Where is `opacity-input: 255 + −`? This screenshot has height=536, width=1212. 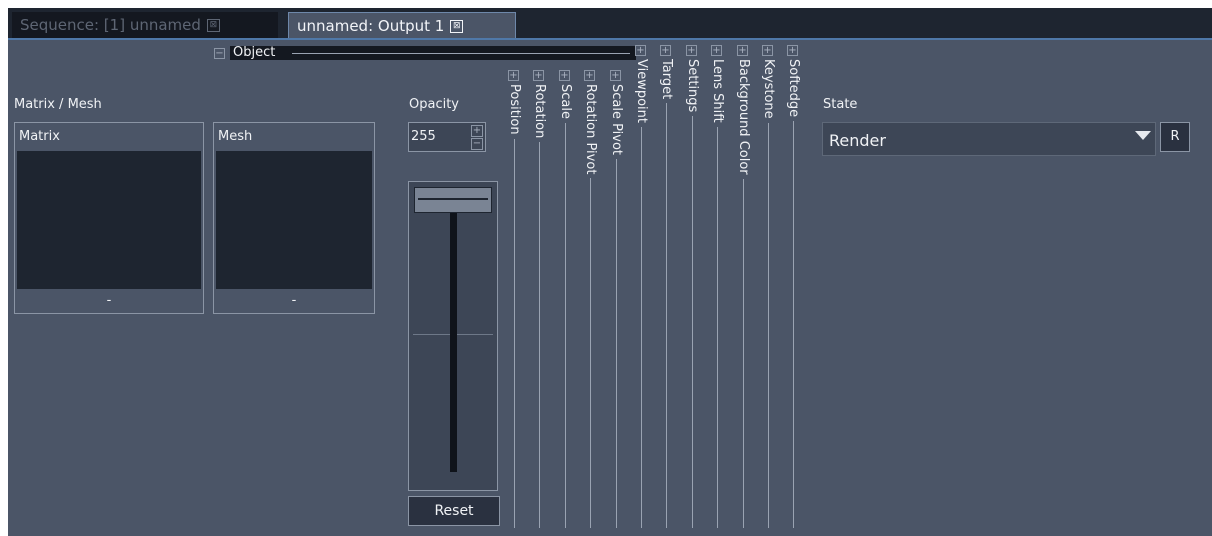
opacity-input: 255 + − is located at coordinates (447, 137).